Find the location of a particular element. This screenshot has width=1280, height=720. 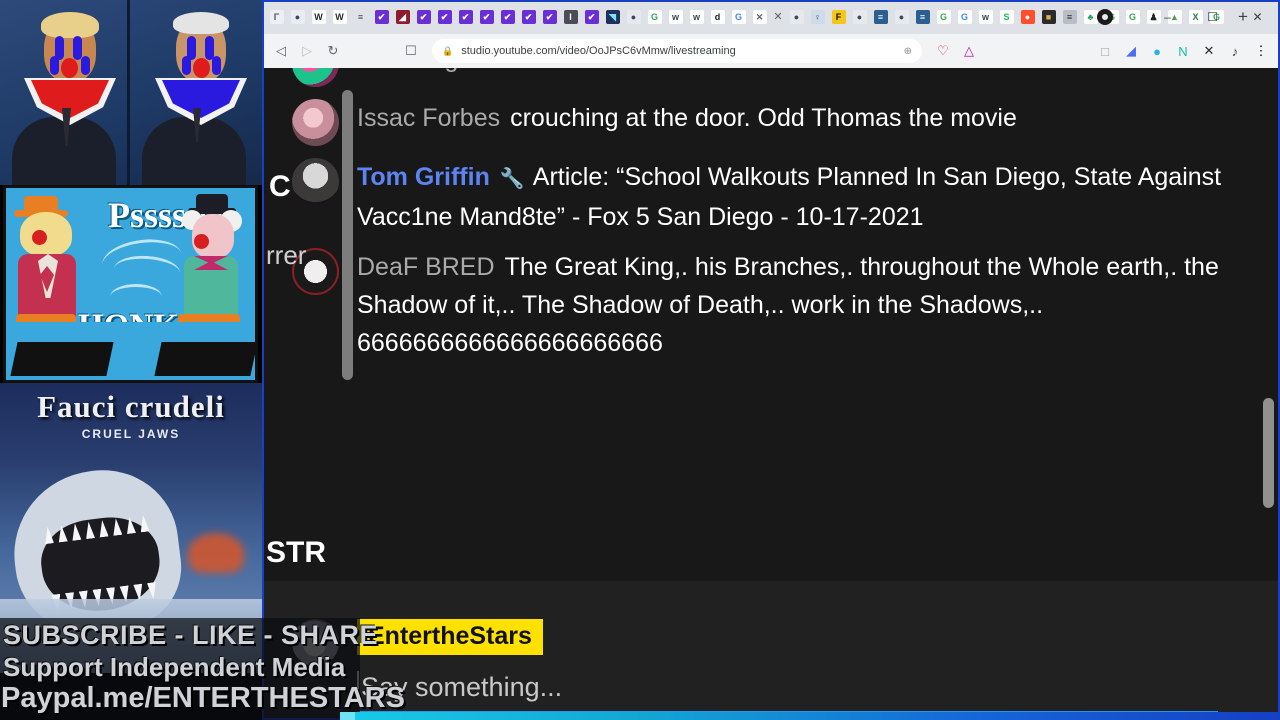

tab-favicon-icon: ◢ is located at coordinates (402, 17).